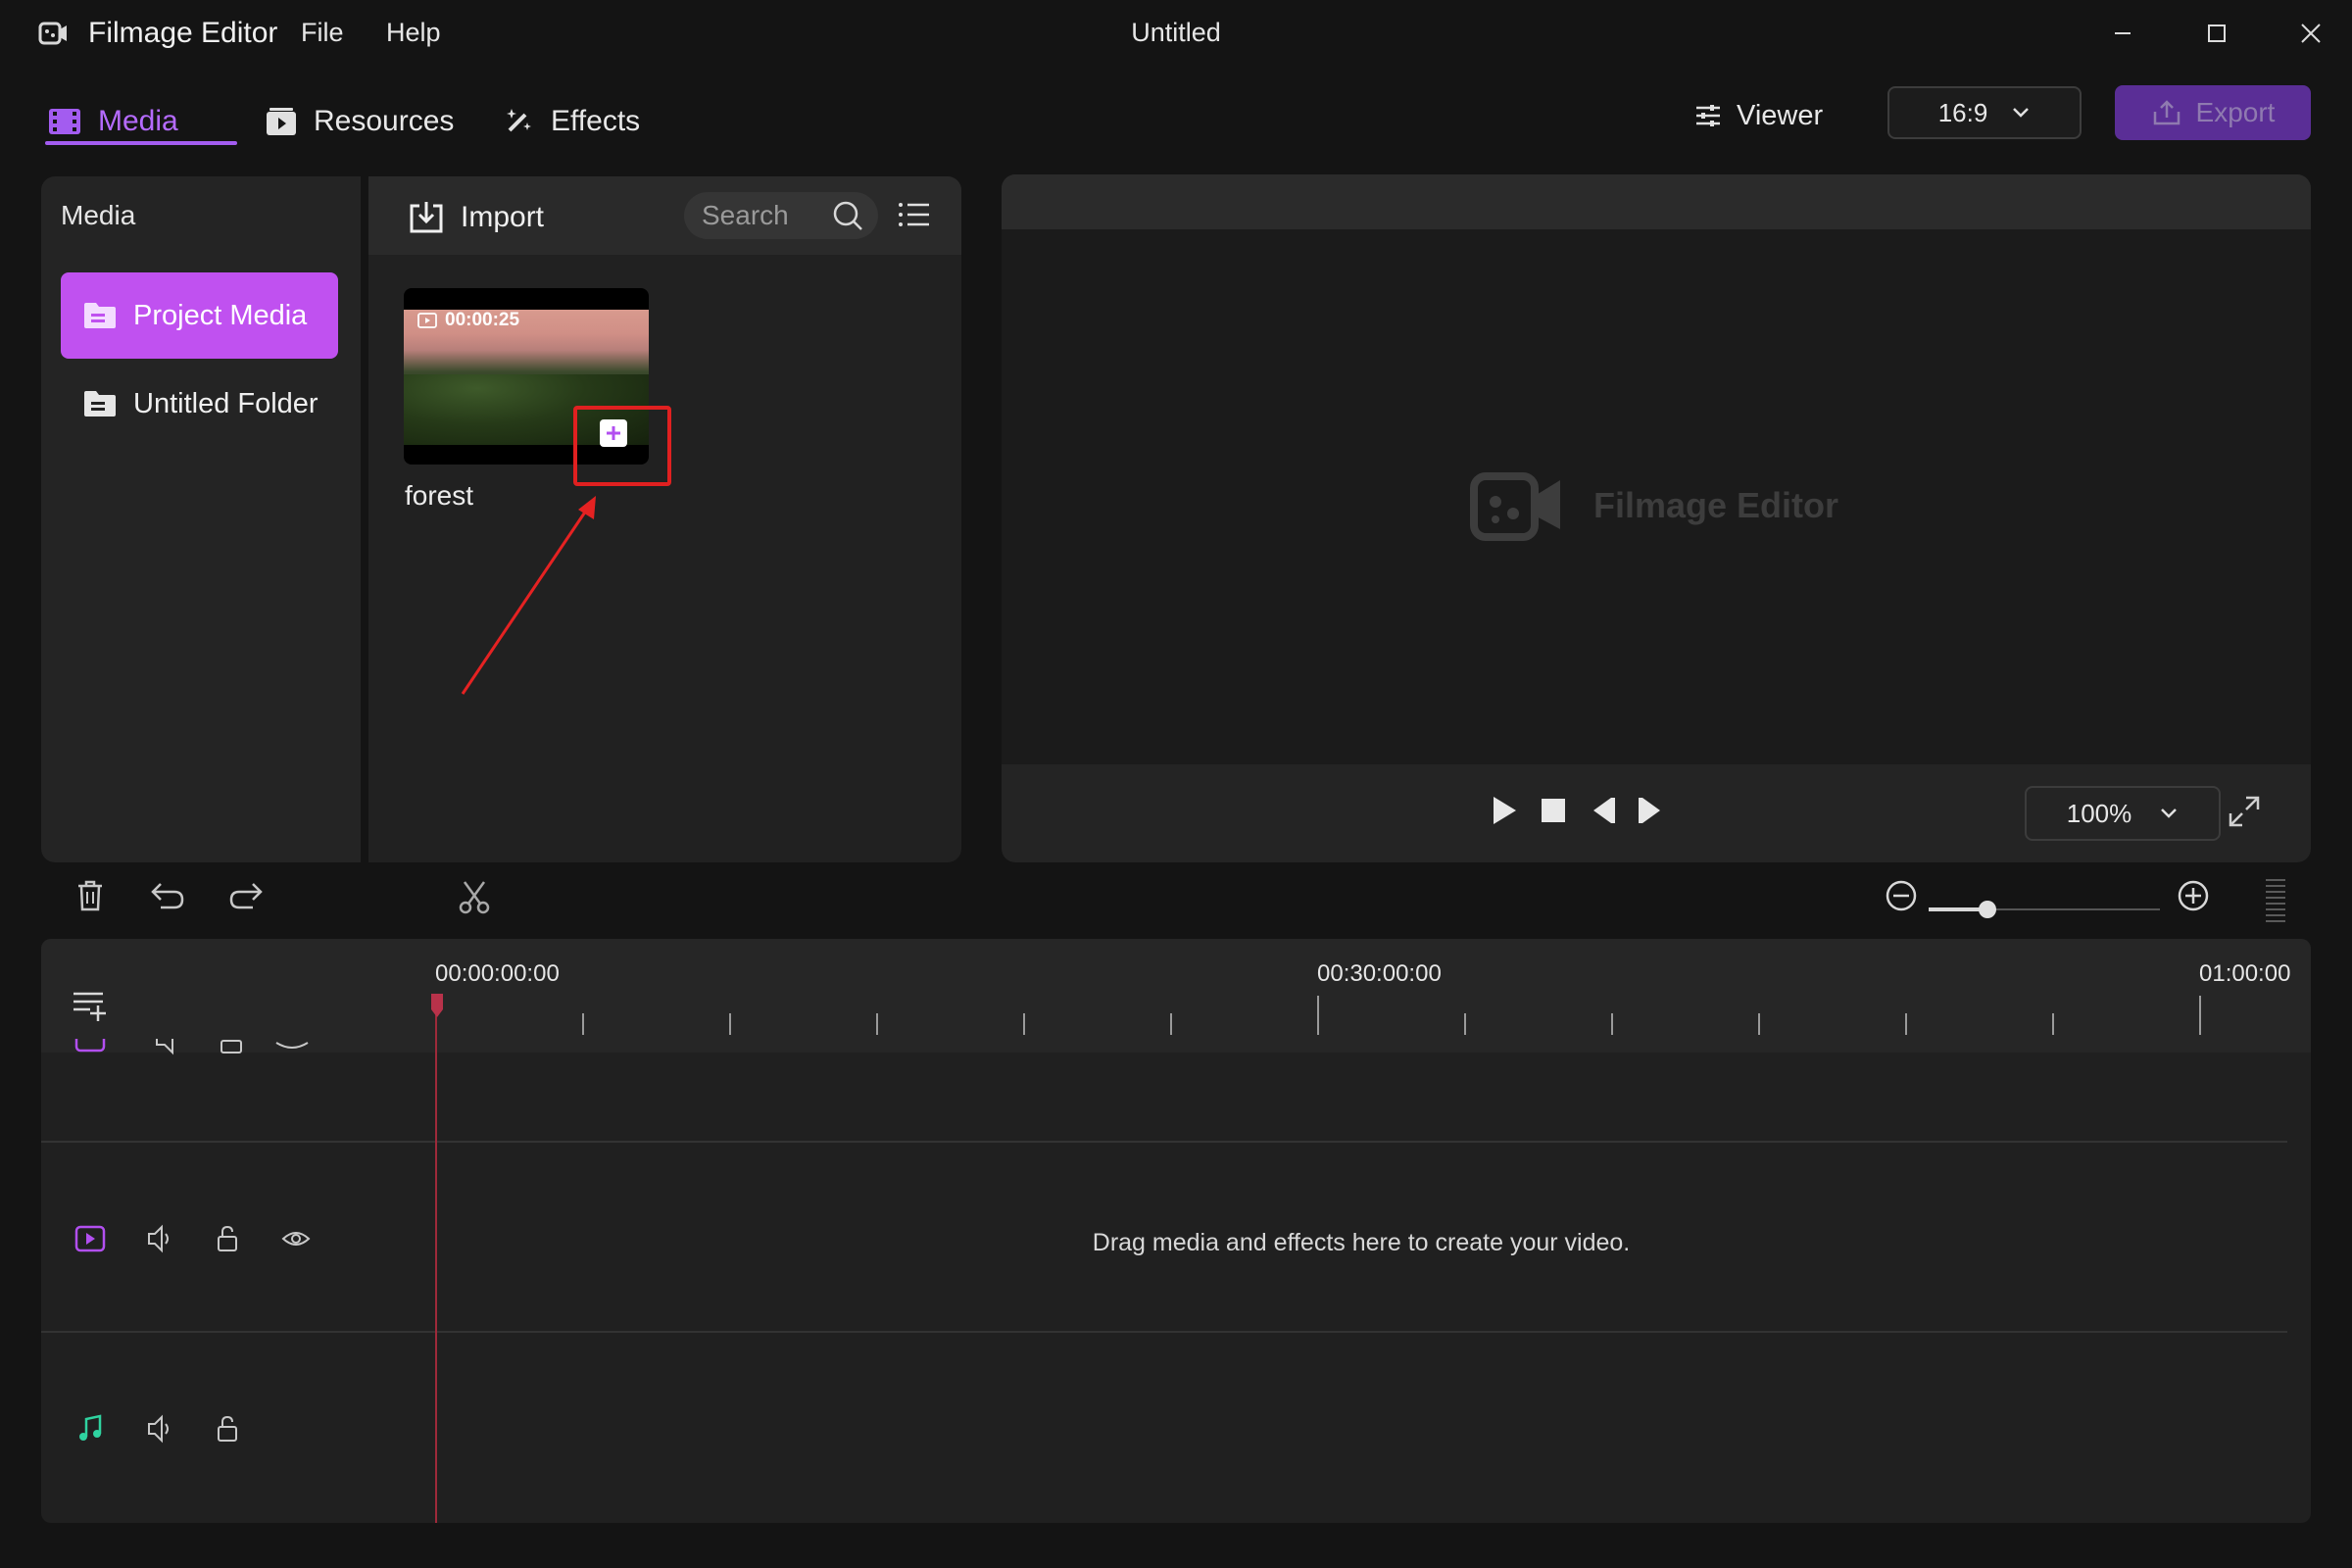 This screenshot has height=1568, width=2352. Describe the element at coordinates (1962, 112) in the screenshot. I see `aspect-ratio-value: 16:9` at that location.